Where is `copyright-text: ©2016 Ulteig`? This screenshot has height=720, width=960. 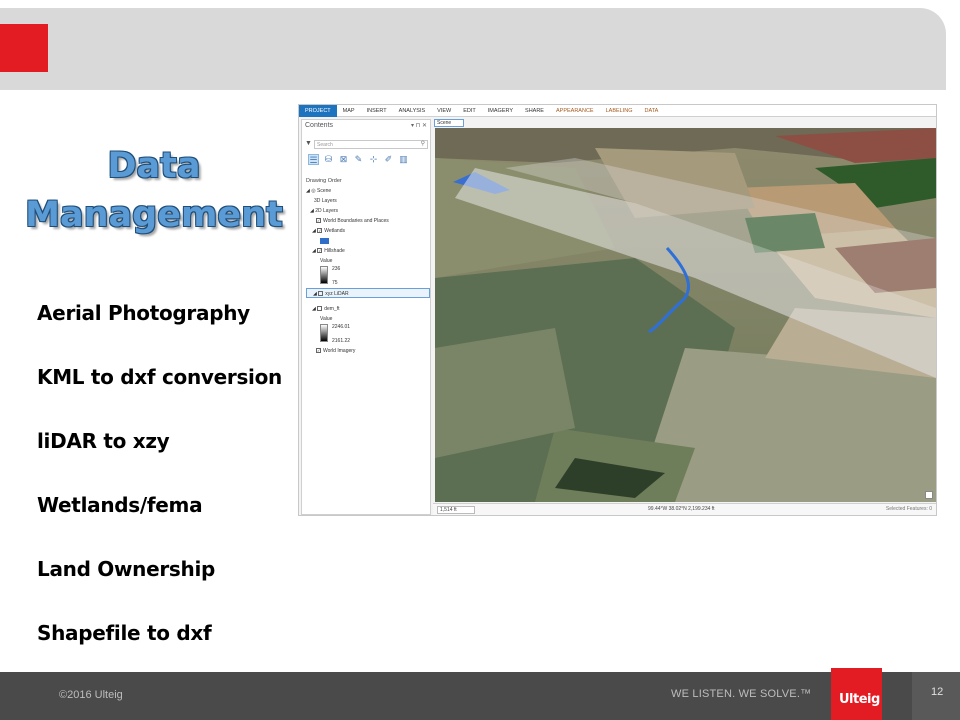 copyright-text: ©2016 Ulteig is located at coordinates (91, 695).